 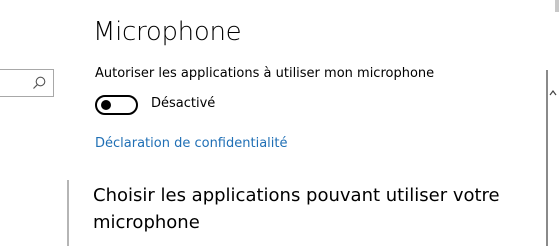 I want to click on privacy-statement-link: Déclaration de confidentialité, so click(x=191, y=143).